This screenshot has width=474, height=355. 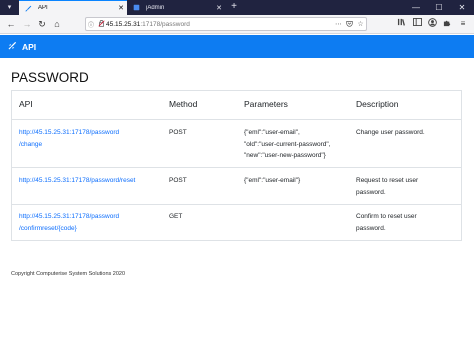 I want to click on tab-label: jAdmin, so click(x=155, y=7).